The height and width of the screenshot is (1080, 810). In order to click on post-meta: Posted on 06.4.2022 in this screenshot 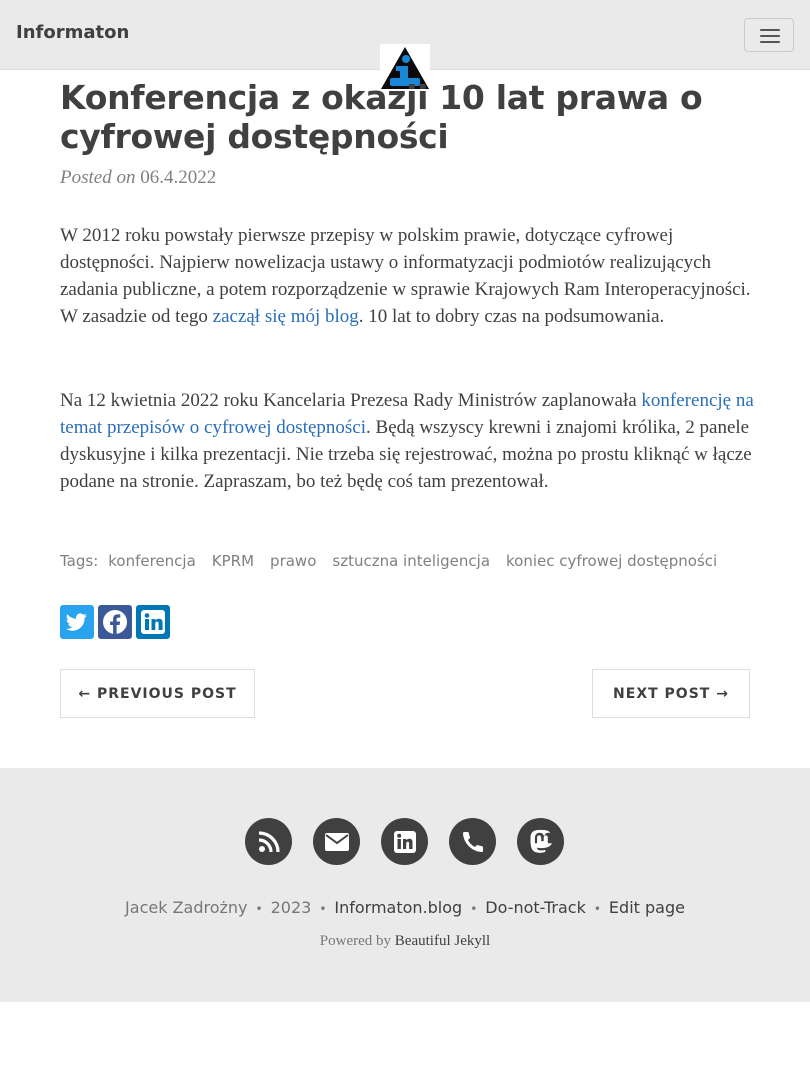, I will do `click(138, 178)`.